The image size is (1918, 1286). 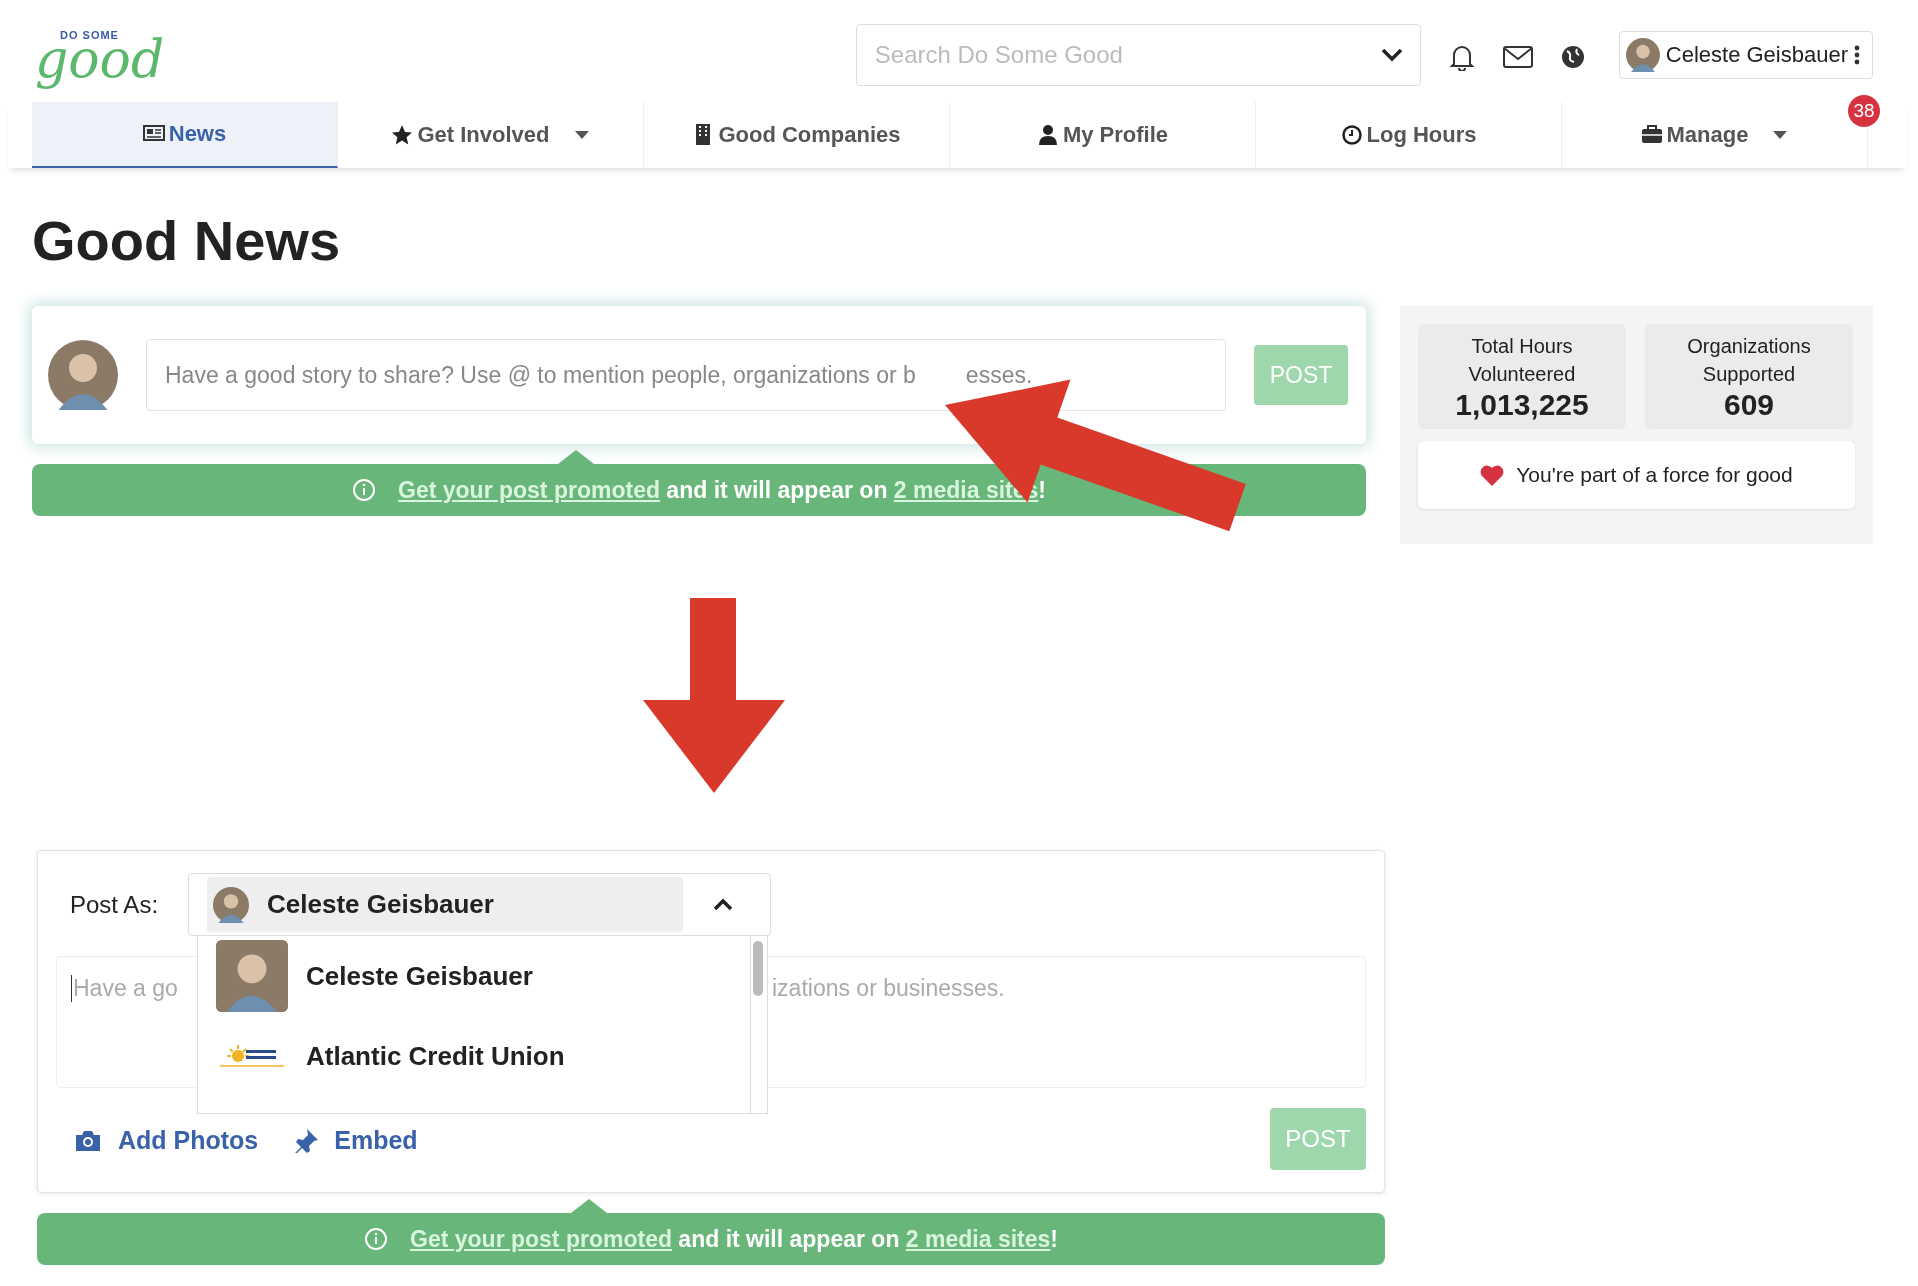 What do you see at coordinates (1517, 57) in the screenshot?
I see `mail-icon` at bounding box center [1517, 57].